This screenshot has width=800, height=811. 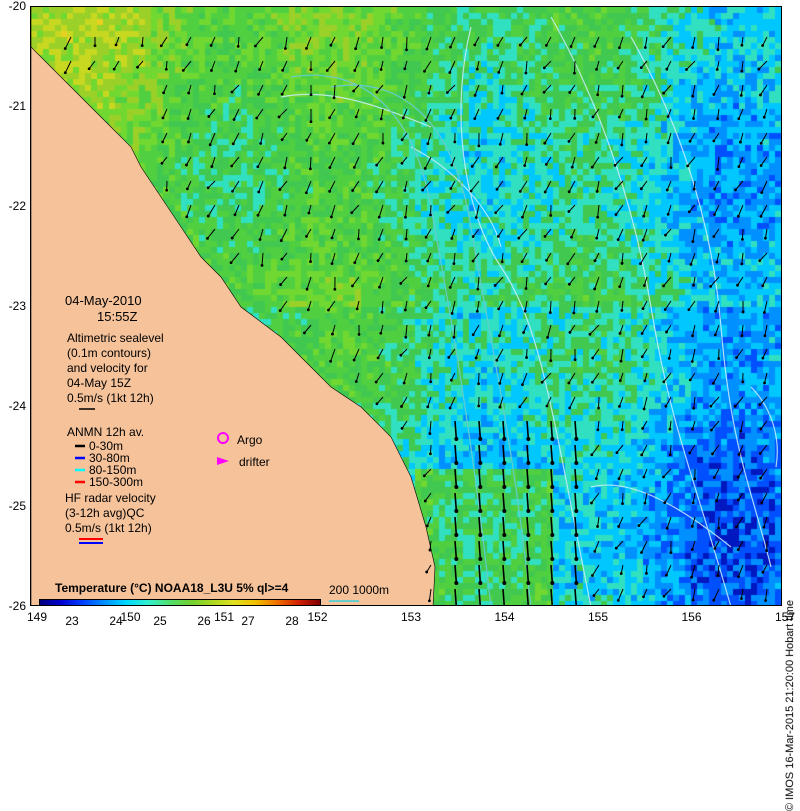 I want to click on colorbar-tick: 24, so click(x=115, y=621).